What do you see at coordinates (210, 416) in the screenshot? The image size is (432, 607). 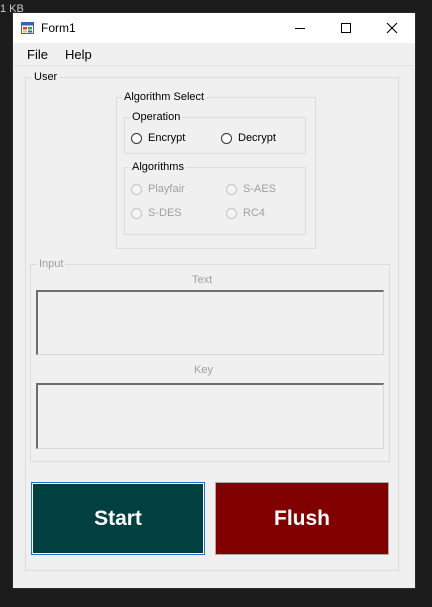 I see `key-input` at bounding box center [210, 416].